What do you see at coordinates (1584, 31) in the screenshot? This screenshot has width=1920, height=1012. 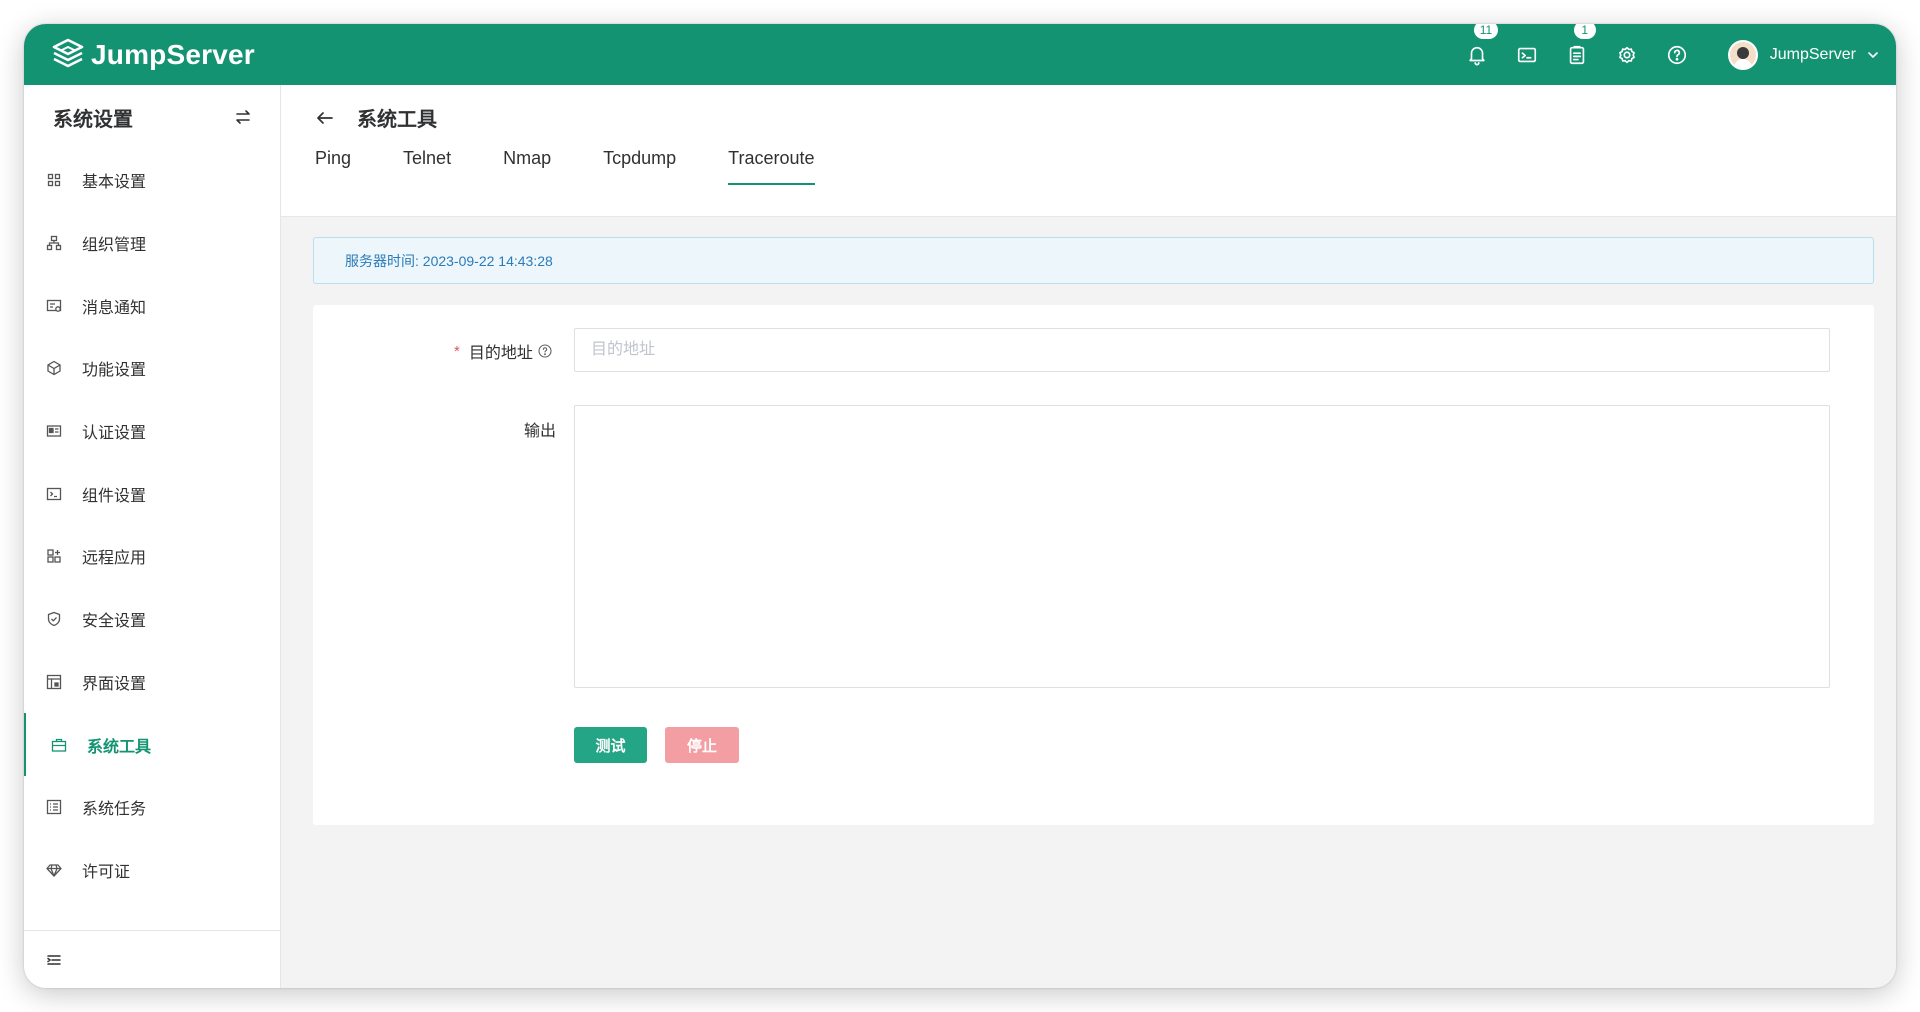 I see `tickets-badge: 1` at bounding box center [1584, 31].